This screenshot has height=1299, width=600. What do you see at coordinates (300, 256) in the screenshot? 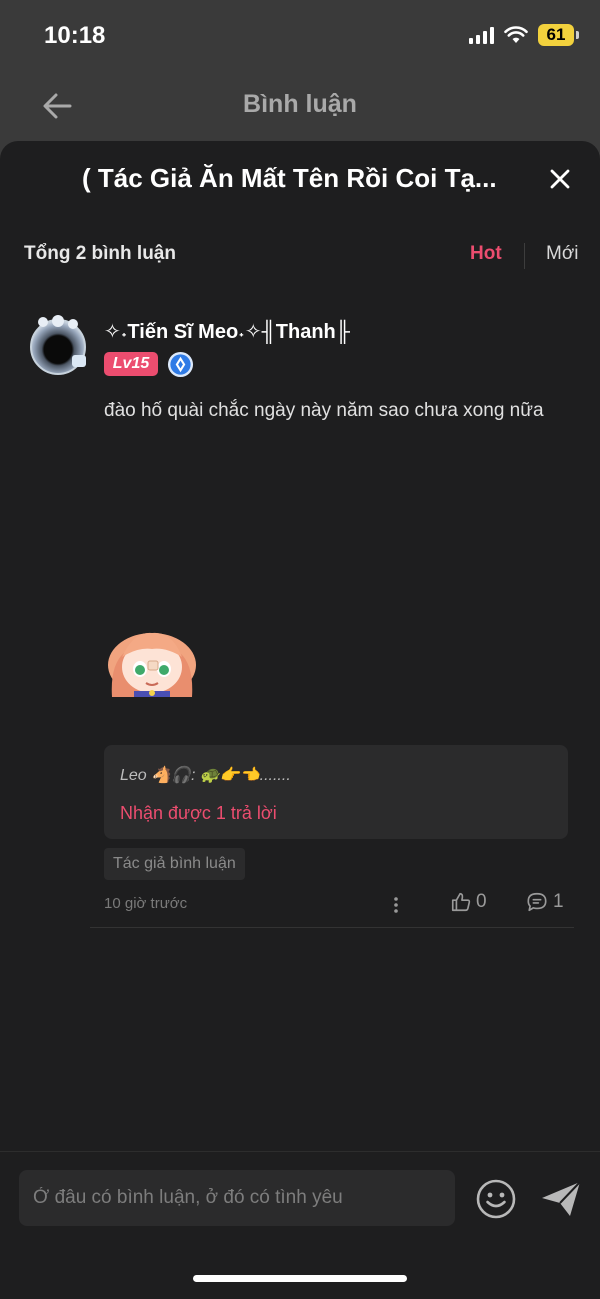
I see `sort-row: Tổng 2 bình luận Hot Mới` at bounding box center [300, 256].